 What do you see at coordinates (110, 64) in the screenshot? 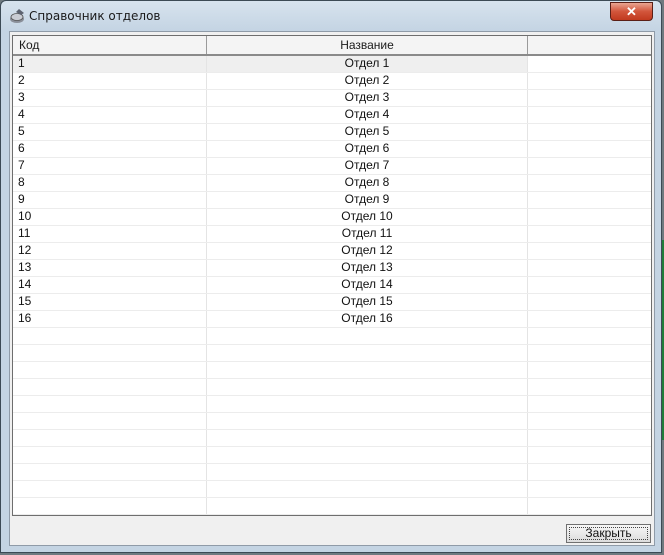
I see `cell-code: 1` at bounding box center [110, 64].